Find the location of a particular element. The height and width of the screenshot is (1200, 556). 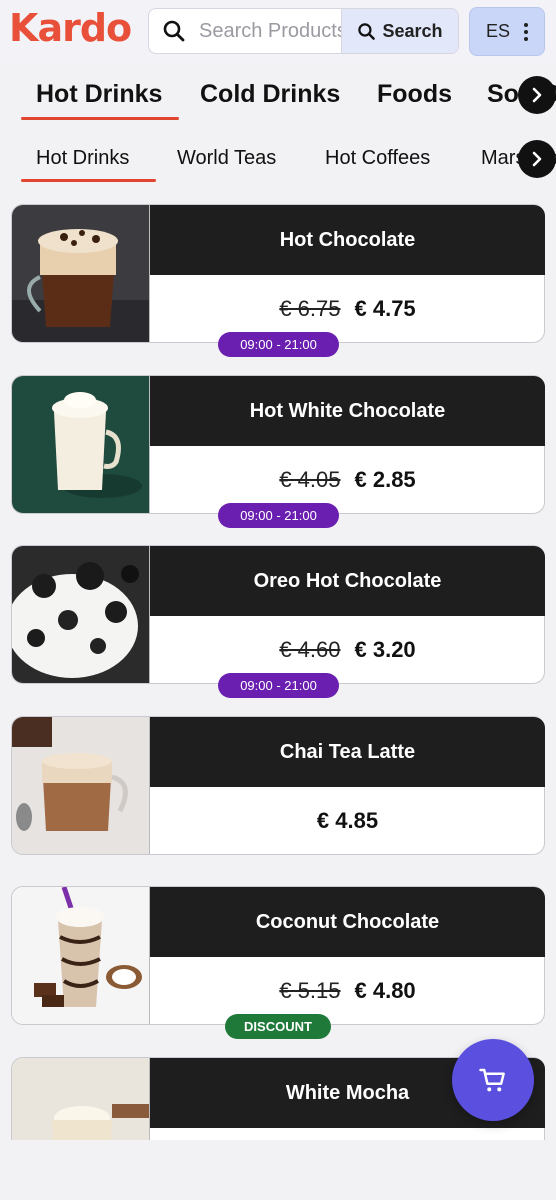

original-price: € 6.75 is located at coordinates (310, 308).